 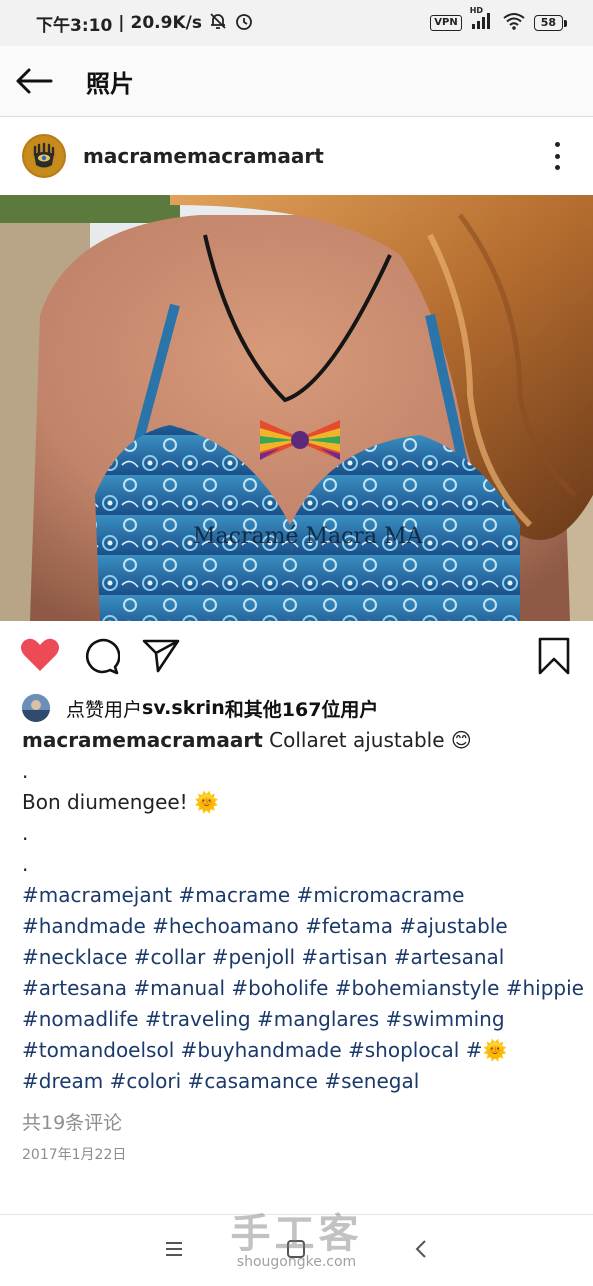 What do you see at coordinates (74, 1155) in the screenshot?
I see `post-date: 2017年1月22日` at bounding box center [74, 1155].